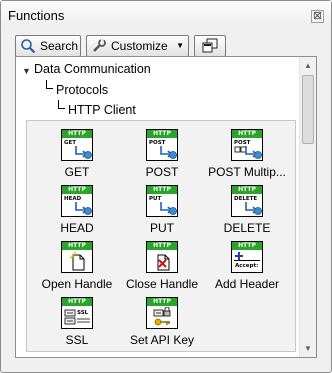 The height and width of the screenshot is (373, 332). What do you see at coordinates (102, 110) in the screenshot?
I see `tree-item-http-client: HTTP Client` at bounding box center [102, 110].